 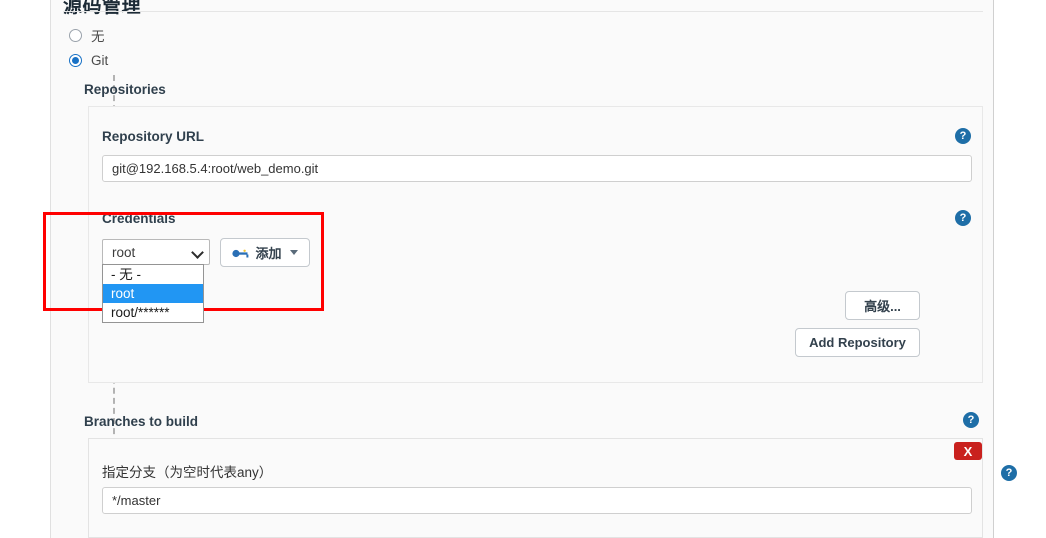 I want to click on radio-option-git: Git, so click(x=88, y=60).